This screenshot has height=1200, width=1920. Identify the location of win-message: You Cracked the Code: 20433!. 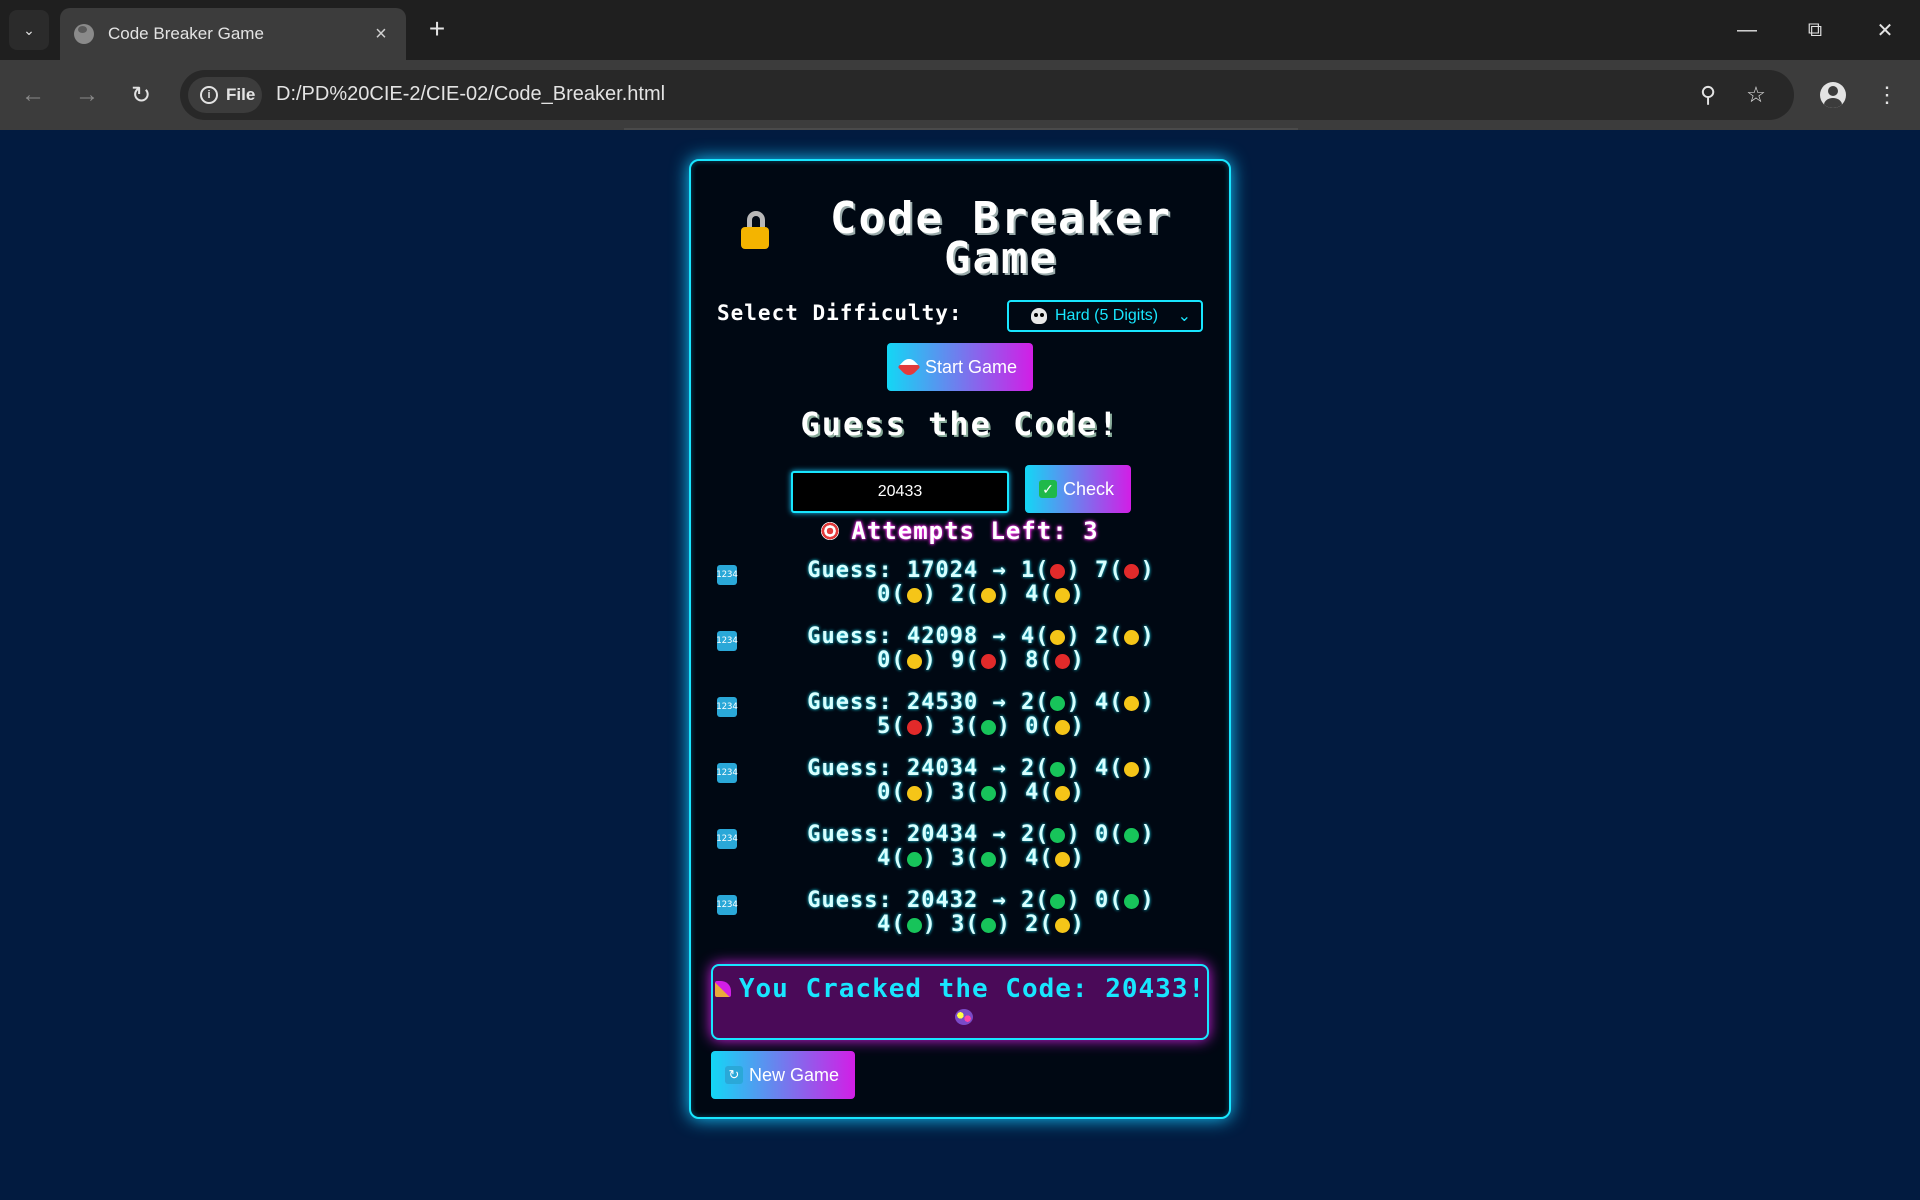
(972, 989).